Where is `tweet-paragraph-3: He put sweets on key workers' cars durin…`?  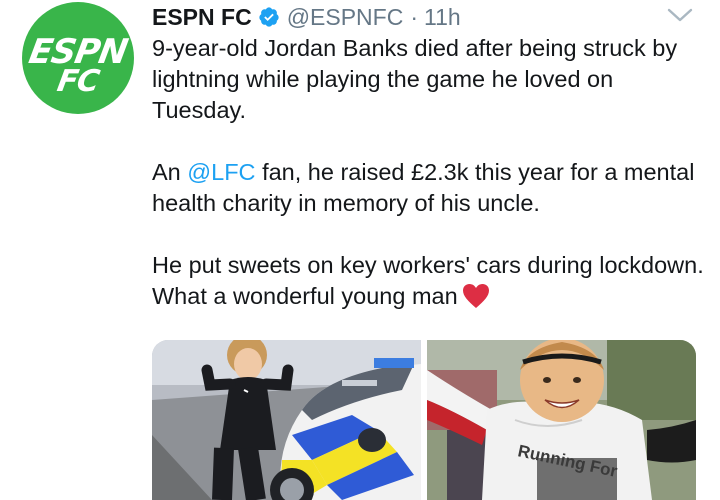 tweet-paragraph-3: He put sweets on key workers' cars durin… is located at coordinates (430, 281).